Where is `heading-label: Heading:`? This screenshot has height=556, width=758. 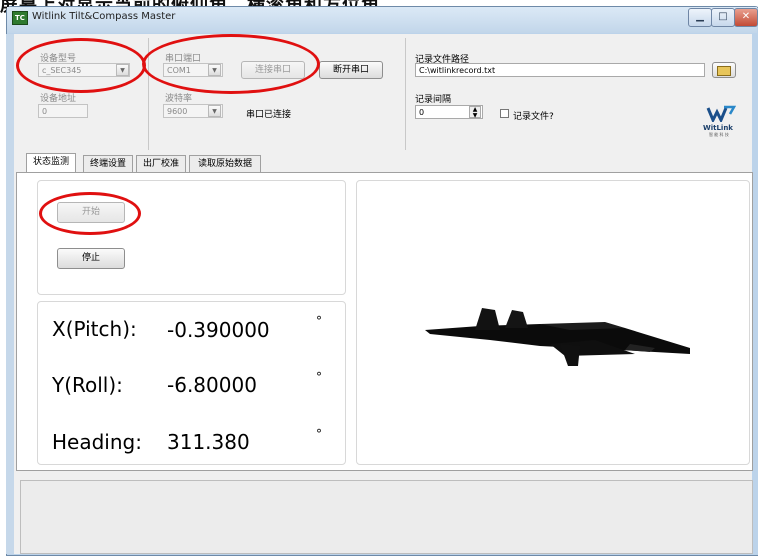 heading-label: Heading: is located at coordinates (97, 442).